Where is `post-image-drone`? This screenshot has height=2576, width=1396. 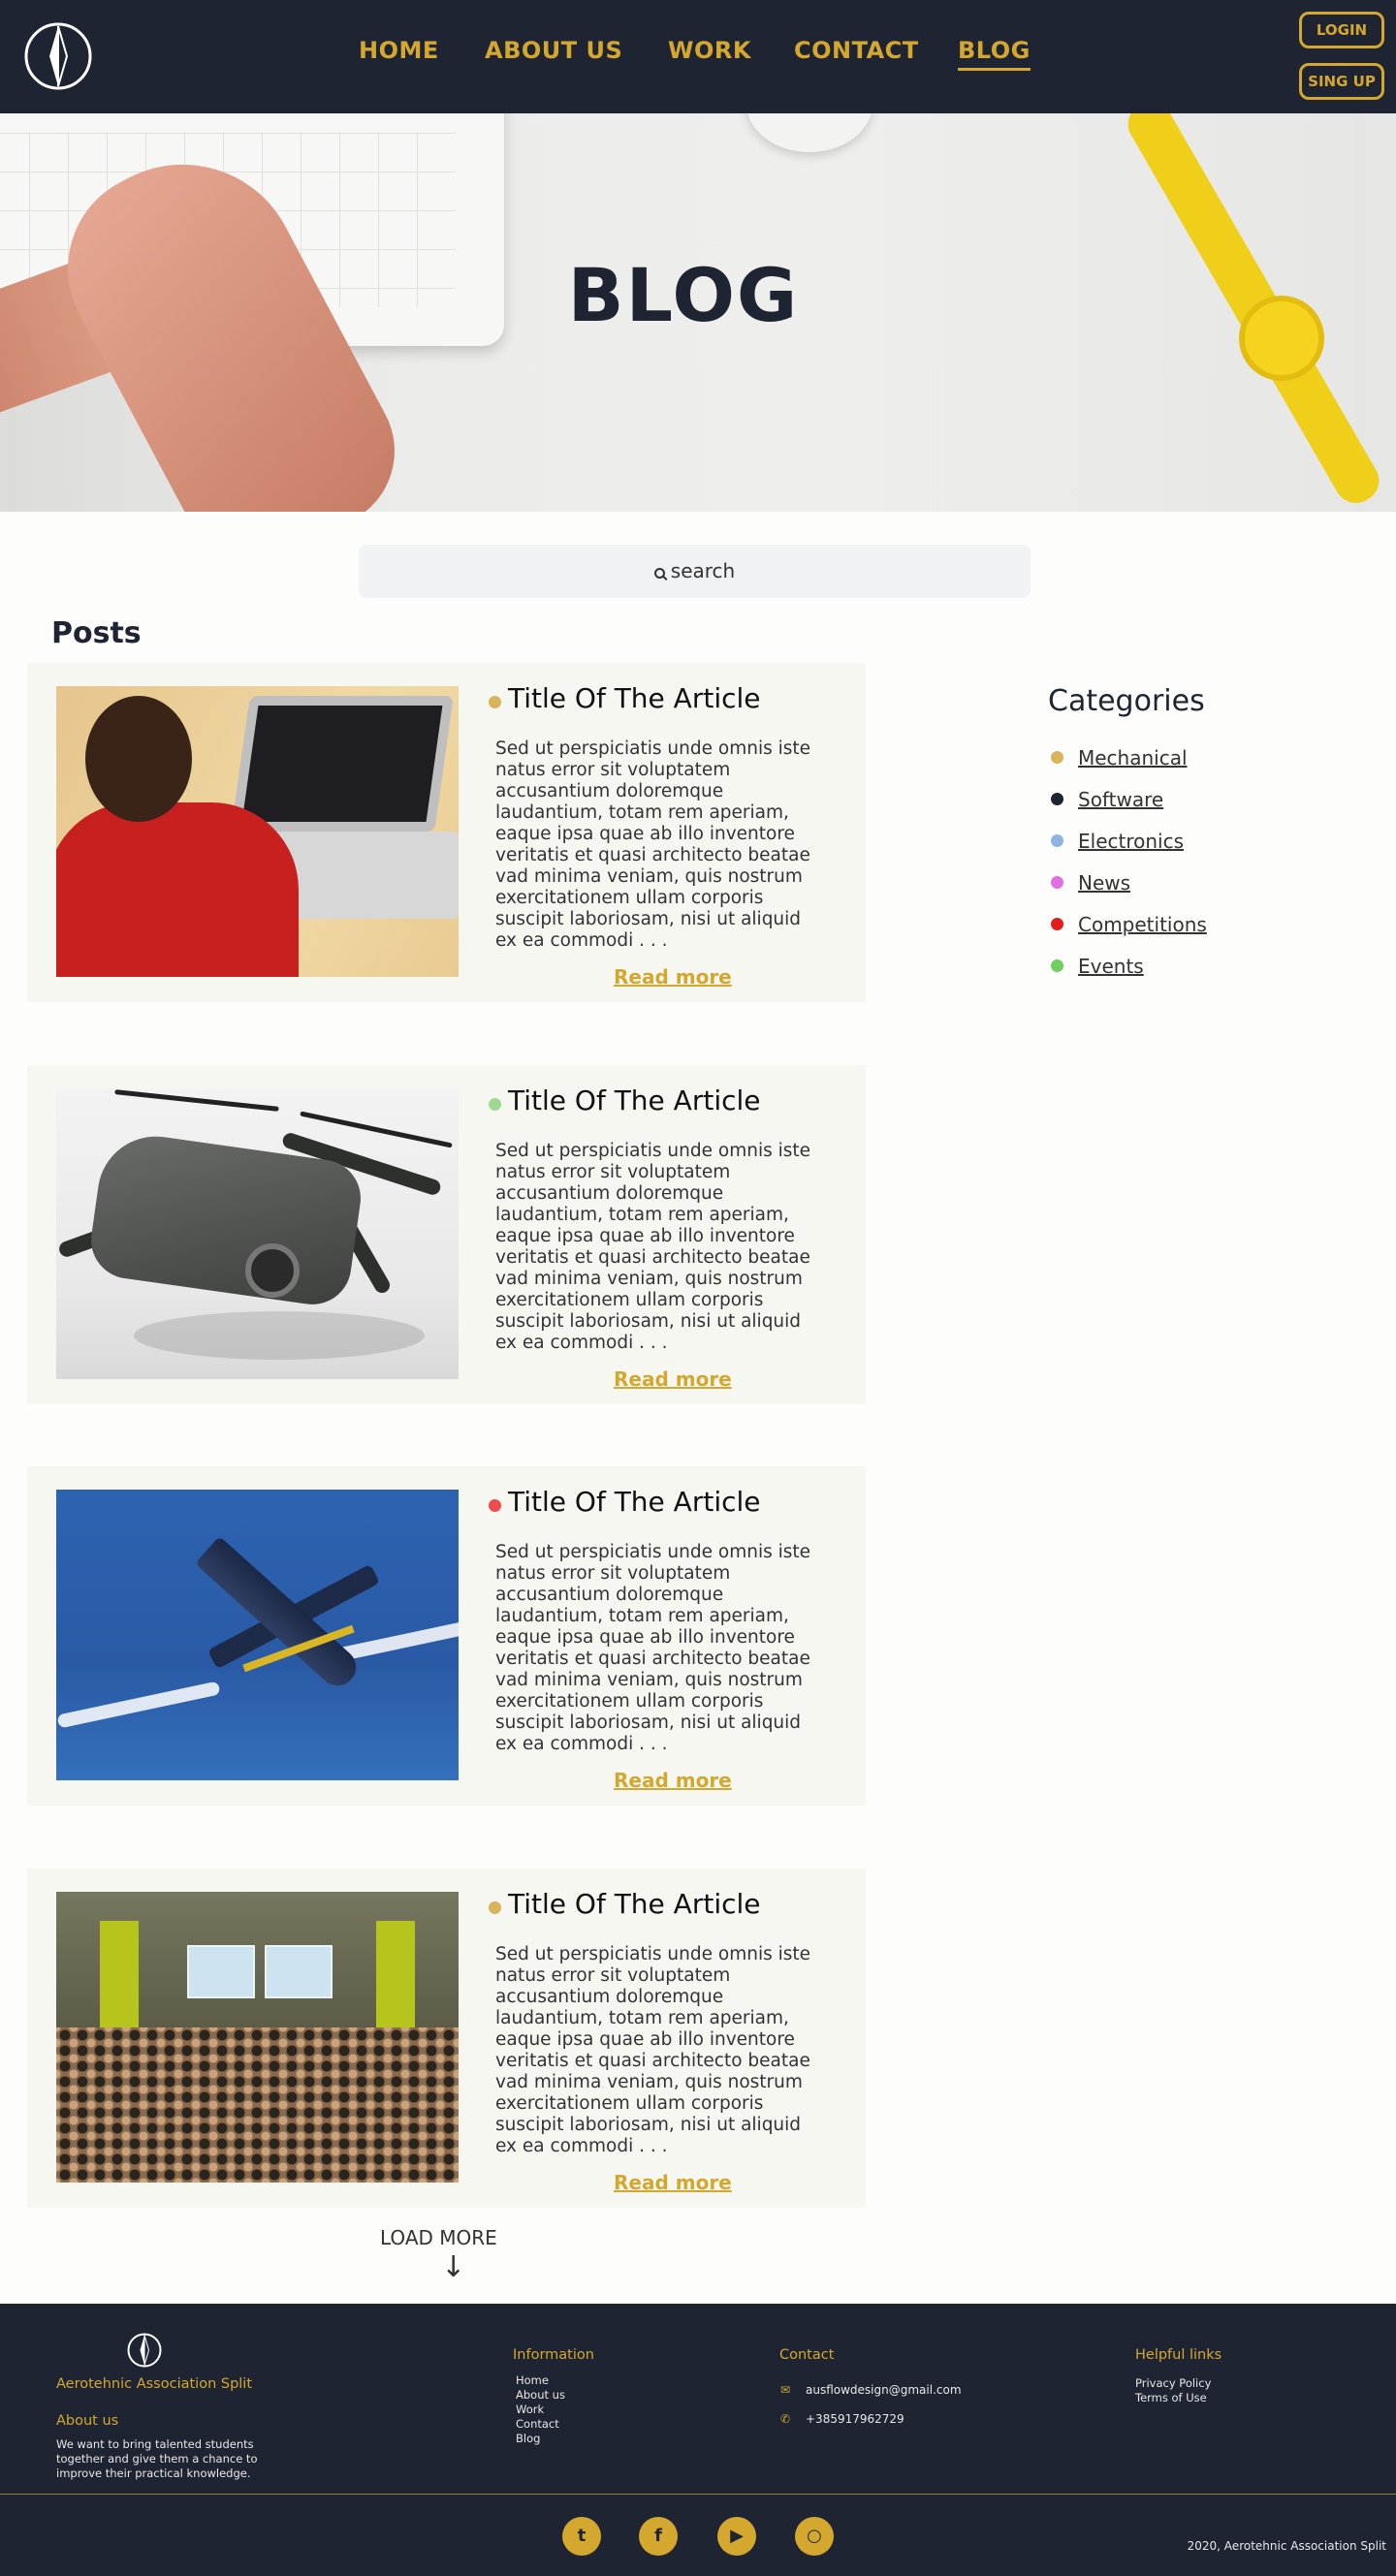
post-image-drone is located at coordinates (257, 1233).